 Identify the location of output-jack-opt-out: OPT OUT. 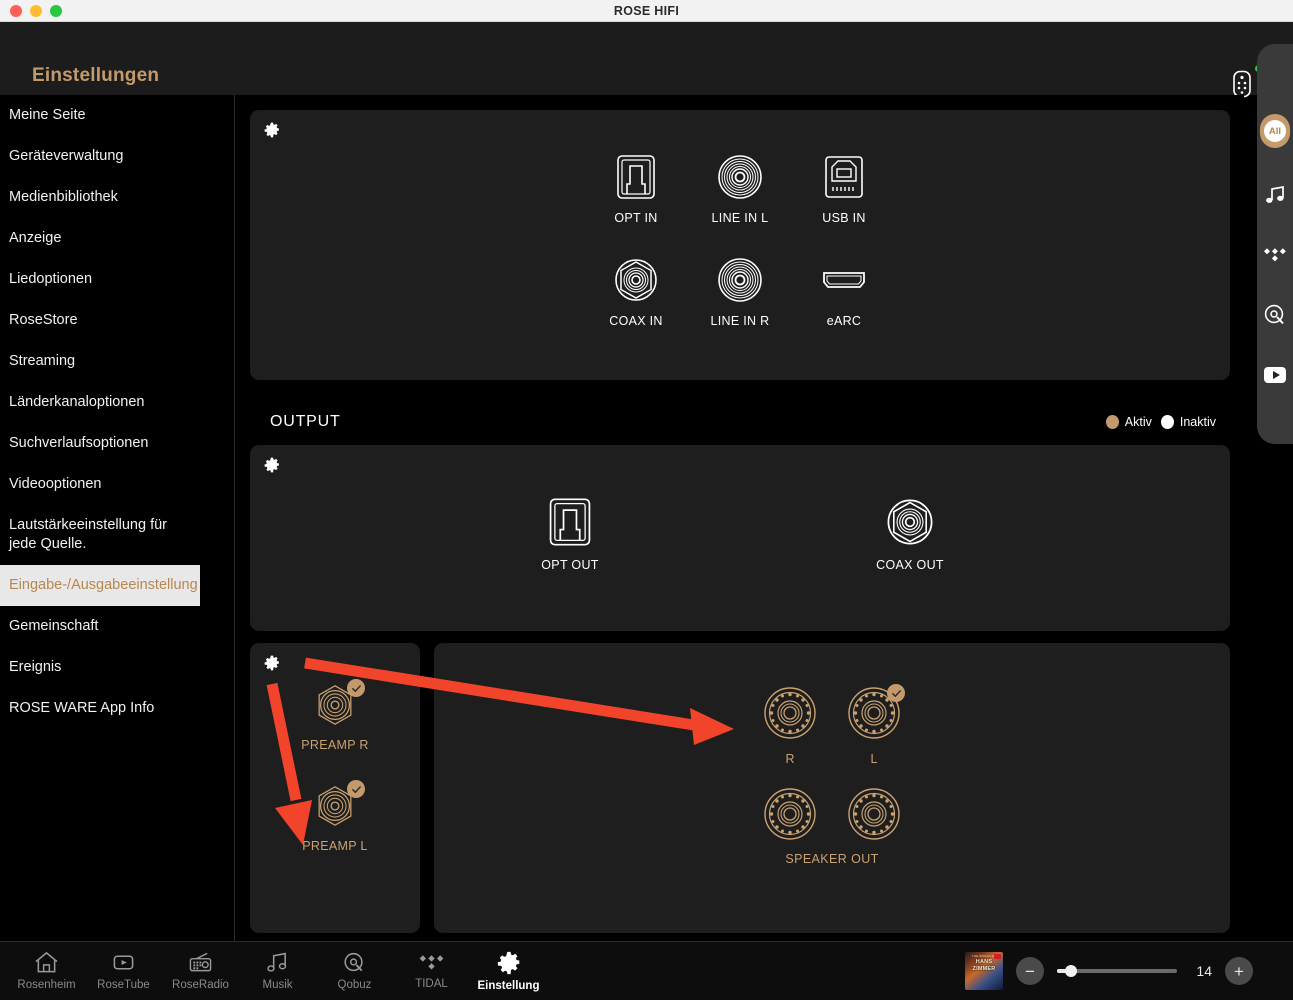
(570, 533).